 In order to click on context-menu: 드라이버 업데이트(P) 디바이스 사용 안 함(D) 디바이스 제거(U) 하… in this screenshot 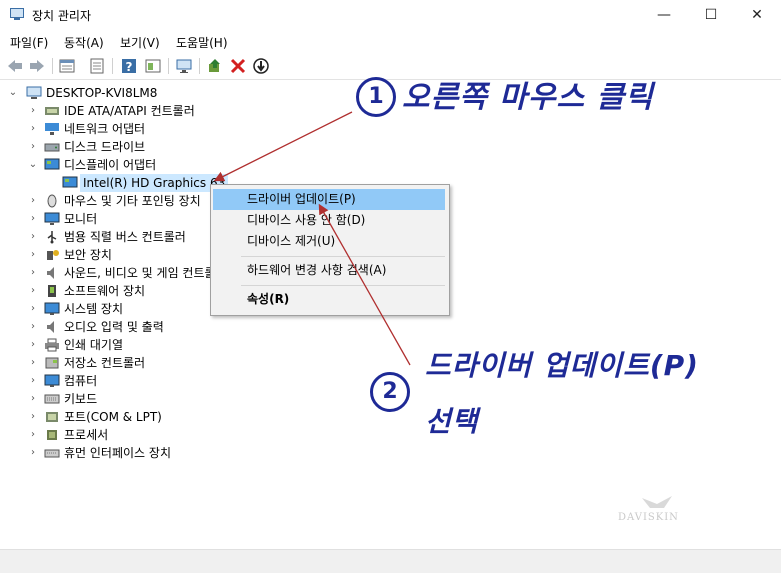, I will do `click(330, 250)`.